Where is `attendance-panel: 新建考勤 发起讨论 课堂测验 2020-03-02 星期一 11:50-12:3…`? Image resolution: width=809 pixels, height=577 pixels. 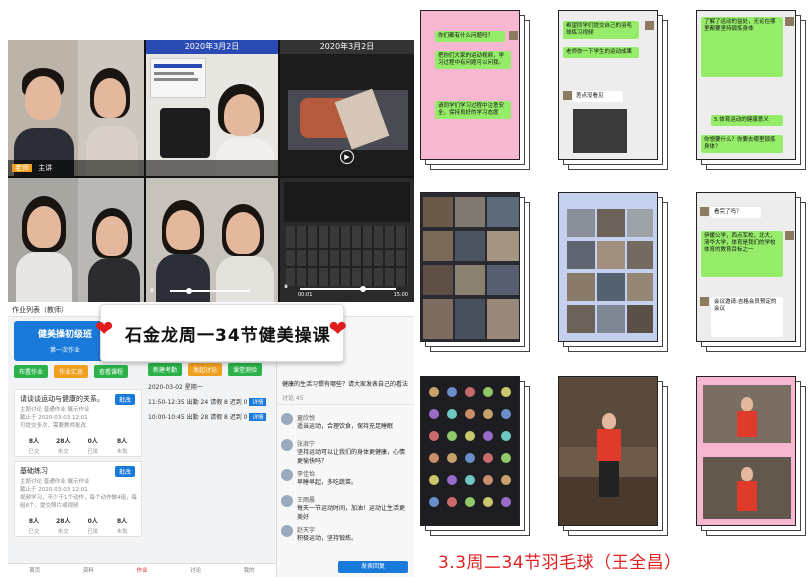 attendance-panel: 新建考勤 发起讨论 课堂测验 2020-03-02 星期一 11:50-12:3… is located at coordinates (212, 395).